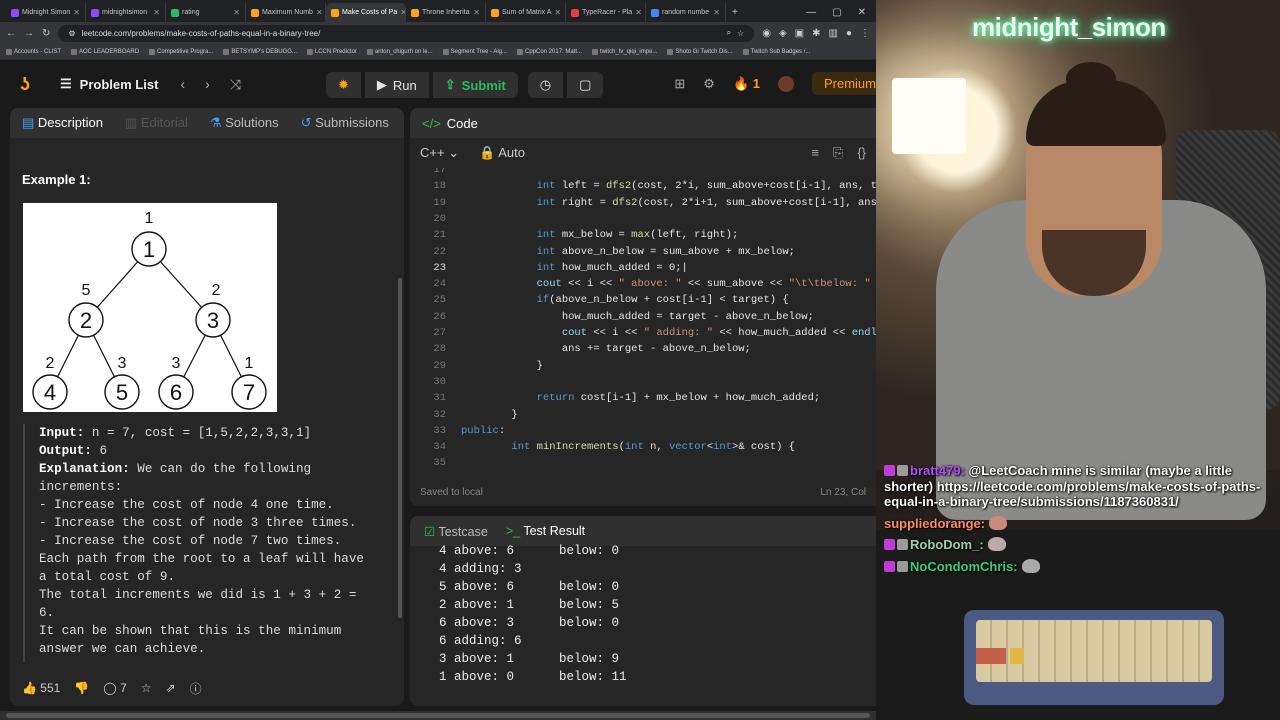 This screenshot has height=720, width=1280. Describe the element at coordinates (783, 33) in the screenshot. I see `extension-icon: ◈` at that location.